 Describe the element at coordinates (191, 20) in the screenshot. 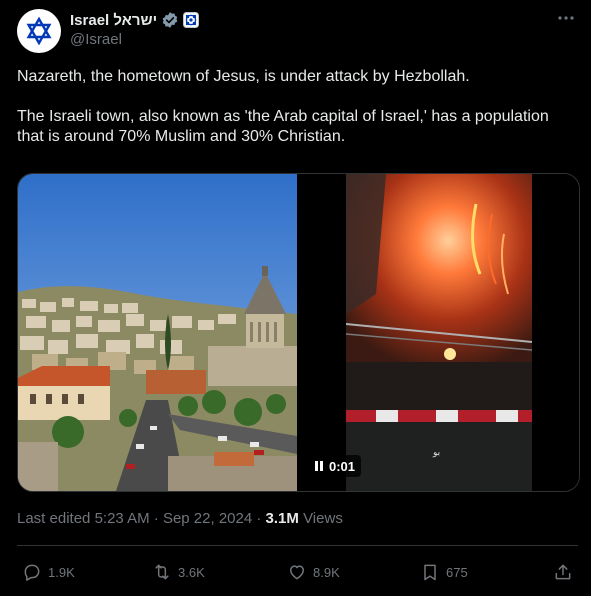

I see `government-affiliate-icon` at that location.